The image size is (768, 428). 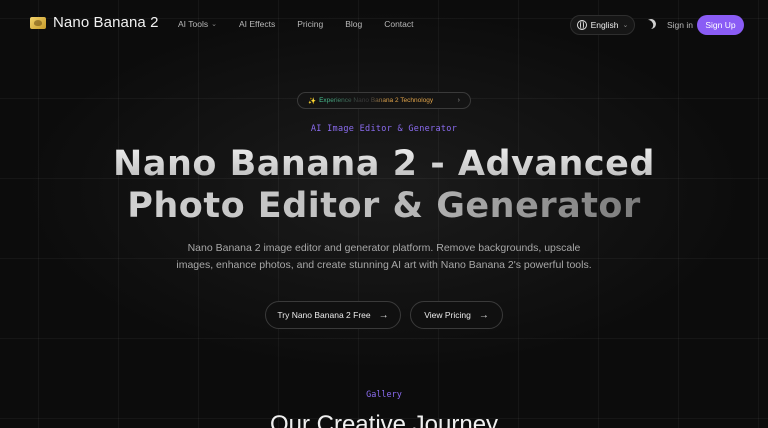 What do you see at coordinates (384, 395) in the screenshot?
I see `gallery-eyebrow: Gallery` at bounding box center [384, 395].